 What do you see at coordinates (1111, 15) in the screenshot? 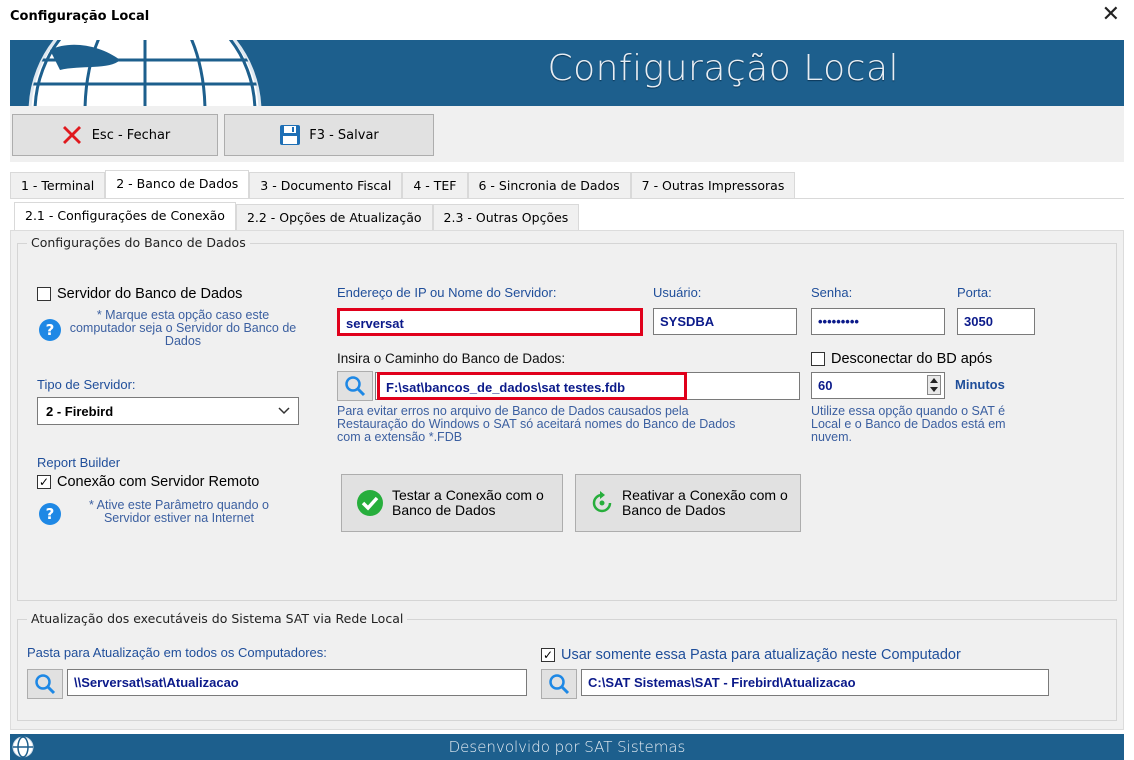
I see `close-icon: ✕` at bounding box center [1111, 15].